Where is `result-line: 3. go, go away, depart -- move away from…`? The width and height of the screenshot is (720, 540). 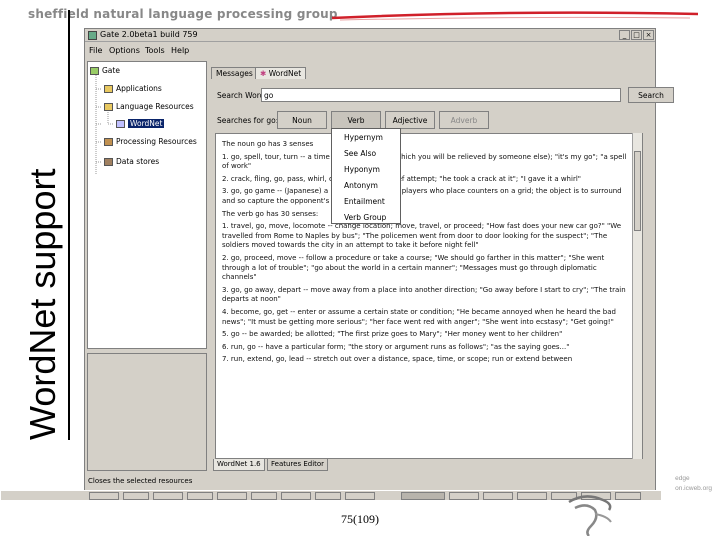
result-line: 3. go, go away, depart -- move away from… is located at coordinates (424, 294).